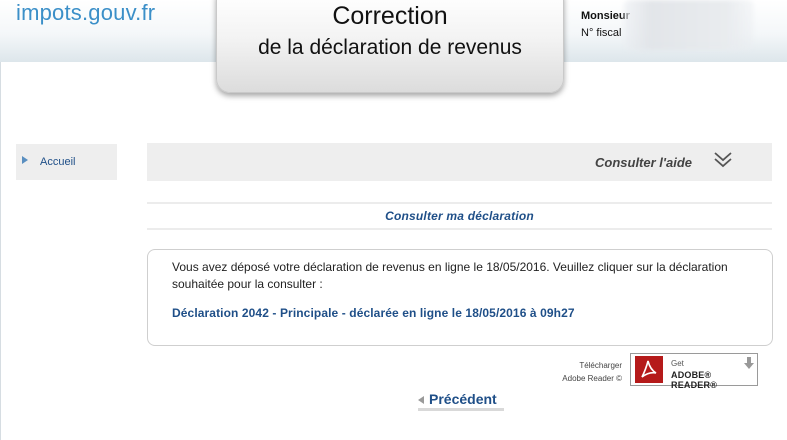 The image size is (787, 440). I want to click on site-logo: impots.gouv.fr, so click(85, 13).